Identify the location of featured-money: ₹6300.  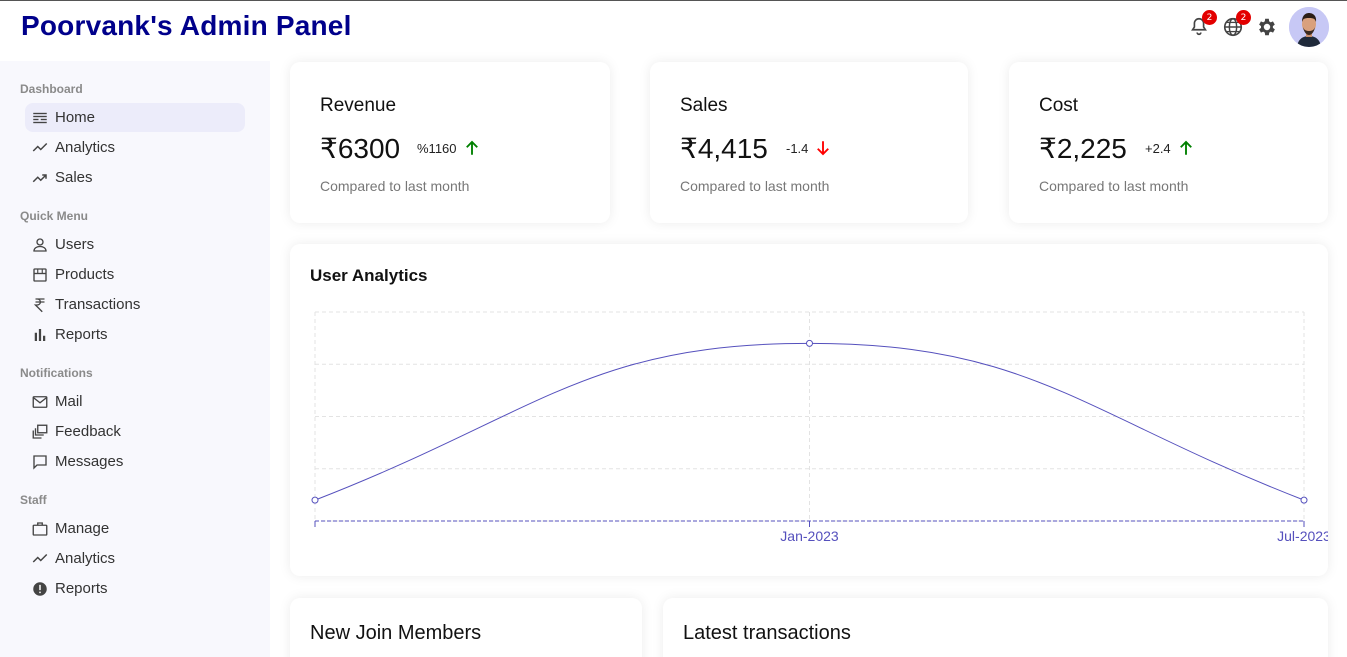
(360, 148).